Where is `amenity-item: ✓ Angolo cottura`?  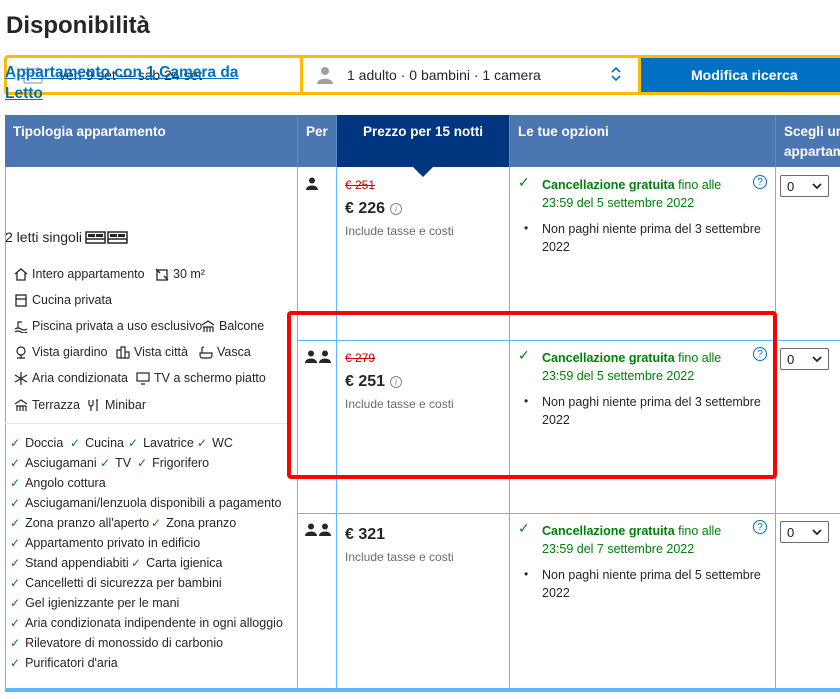
amenity-item: ✓ Angolo cottura is located at coordinates (58, 483).